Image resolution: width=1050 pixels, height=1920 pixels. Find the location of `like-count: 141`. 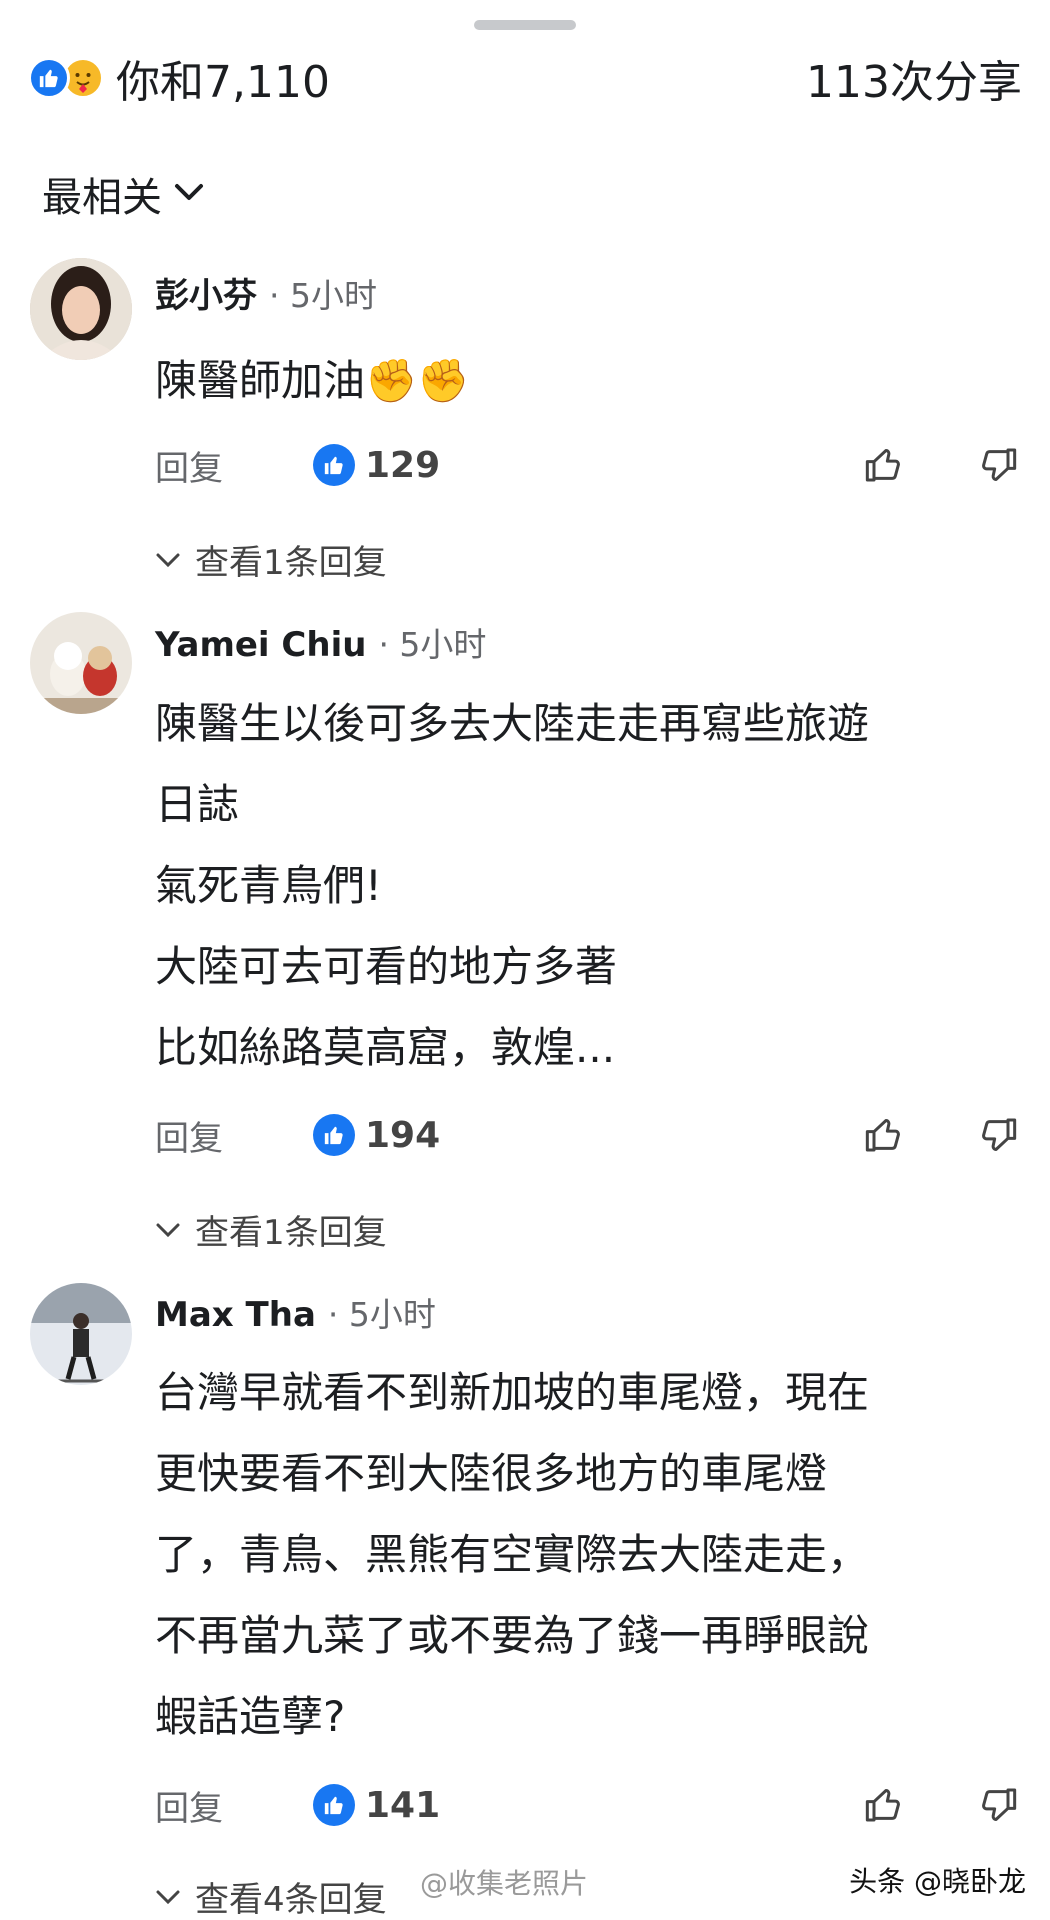

like-count: 141 is located at coordinates (376, 1805).